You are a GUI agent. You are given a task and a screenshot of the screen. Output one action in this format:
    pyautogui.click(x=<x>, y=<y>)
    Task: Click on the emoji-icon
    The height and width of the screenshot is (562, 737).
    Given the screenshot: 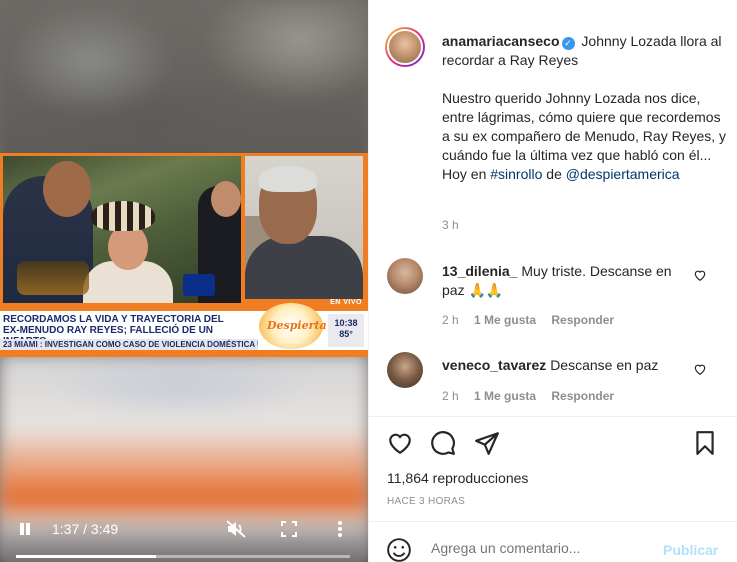 What is the action you would take?
    pyautogui.click(x=399, y=549)
    